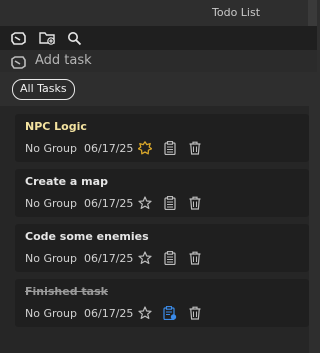 The width and height of the screenshot is (320, 353). What do you see at coordinates (170, 313) in the screenshot?
I see `clipboard-complete-icon` at bounding box center [170, 313].